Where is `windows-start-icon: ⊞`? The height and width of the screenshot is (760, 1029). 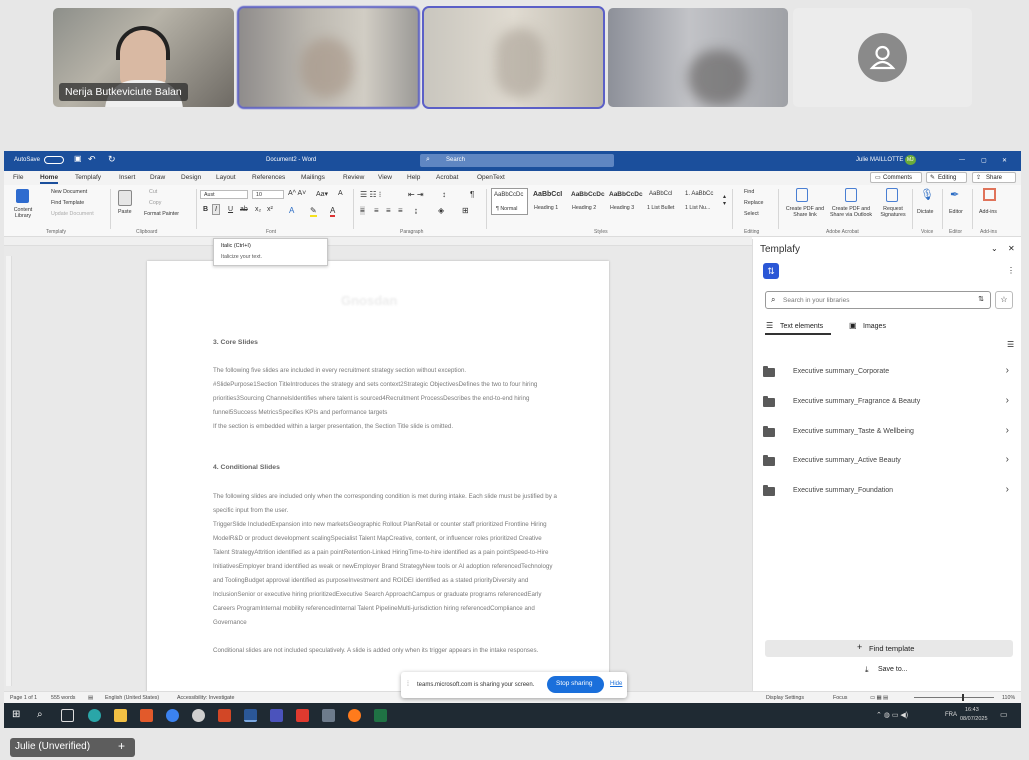
windows-start-icon: ⊞ is located at coordinates (18, 715).